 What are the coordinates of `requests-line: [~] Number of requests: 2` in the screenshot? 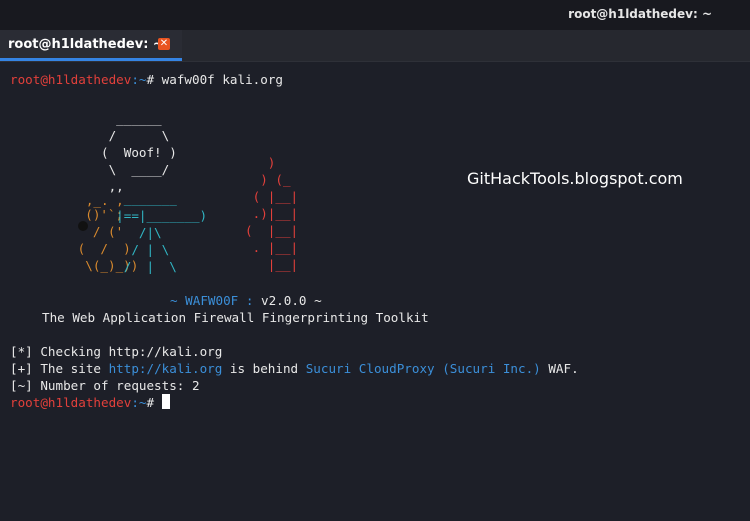 It's located at (105, 385).